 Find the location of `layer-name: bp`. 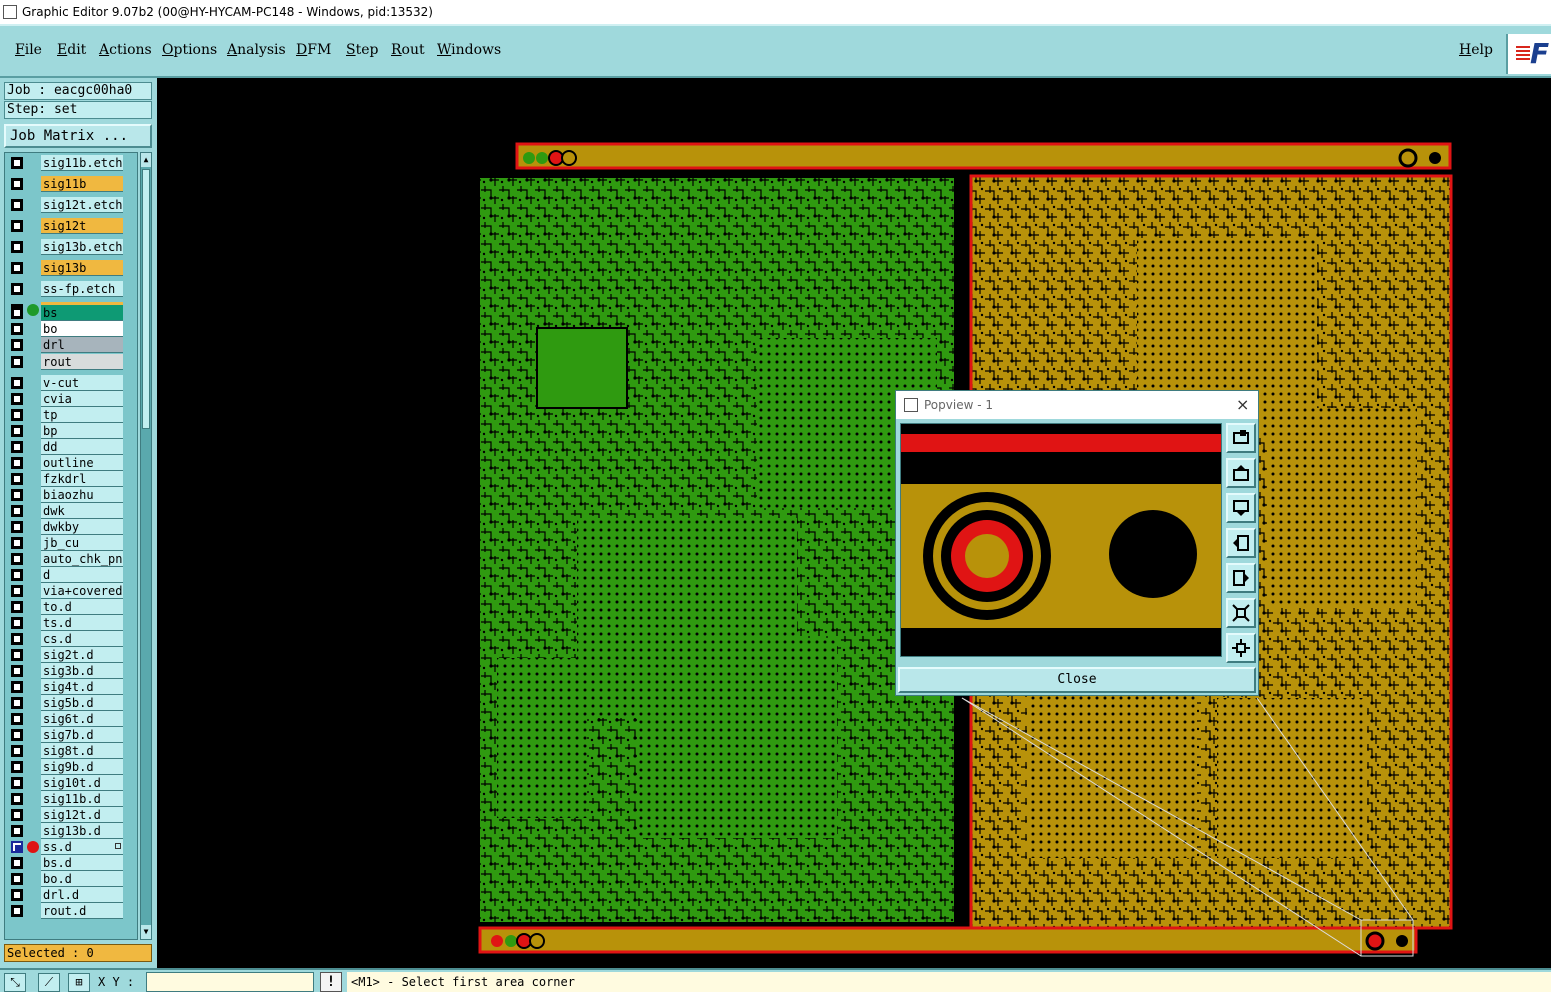

layer-name: bp is located at coordinates (82, 431).